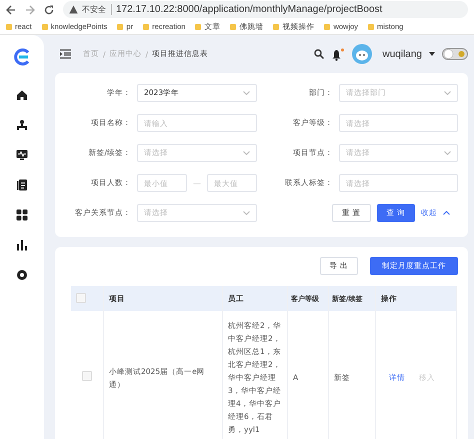  Describe the element at coordinates (49, 9) in the screenshot. I see `reload-icon` at that location.